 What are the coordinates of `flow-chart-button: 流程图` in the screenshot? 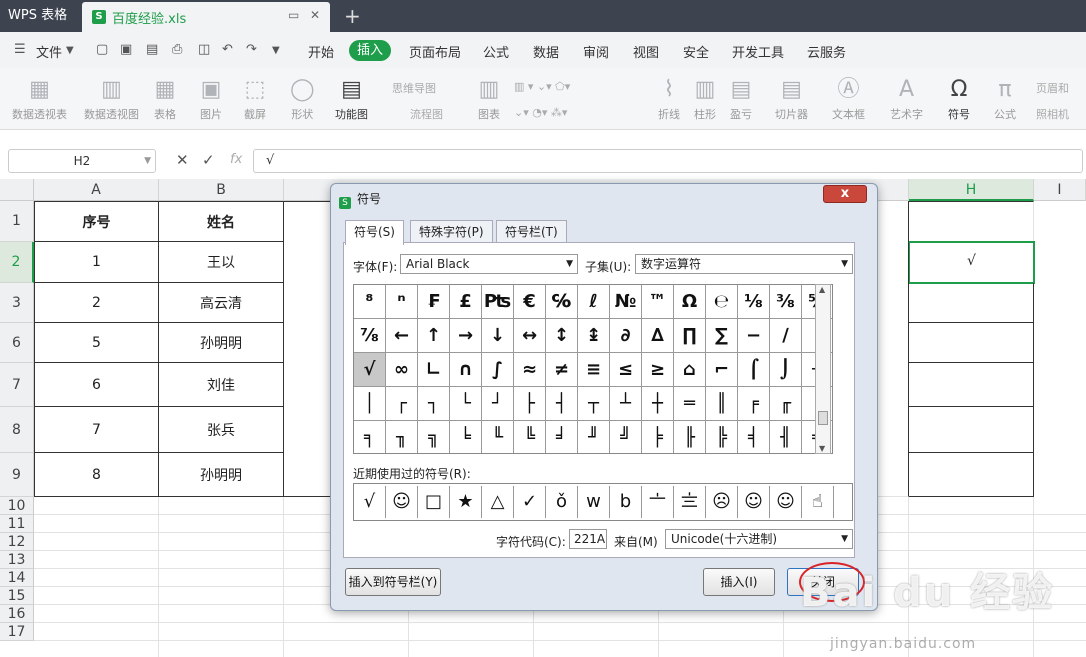 It's located at (426, 114).